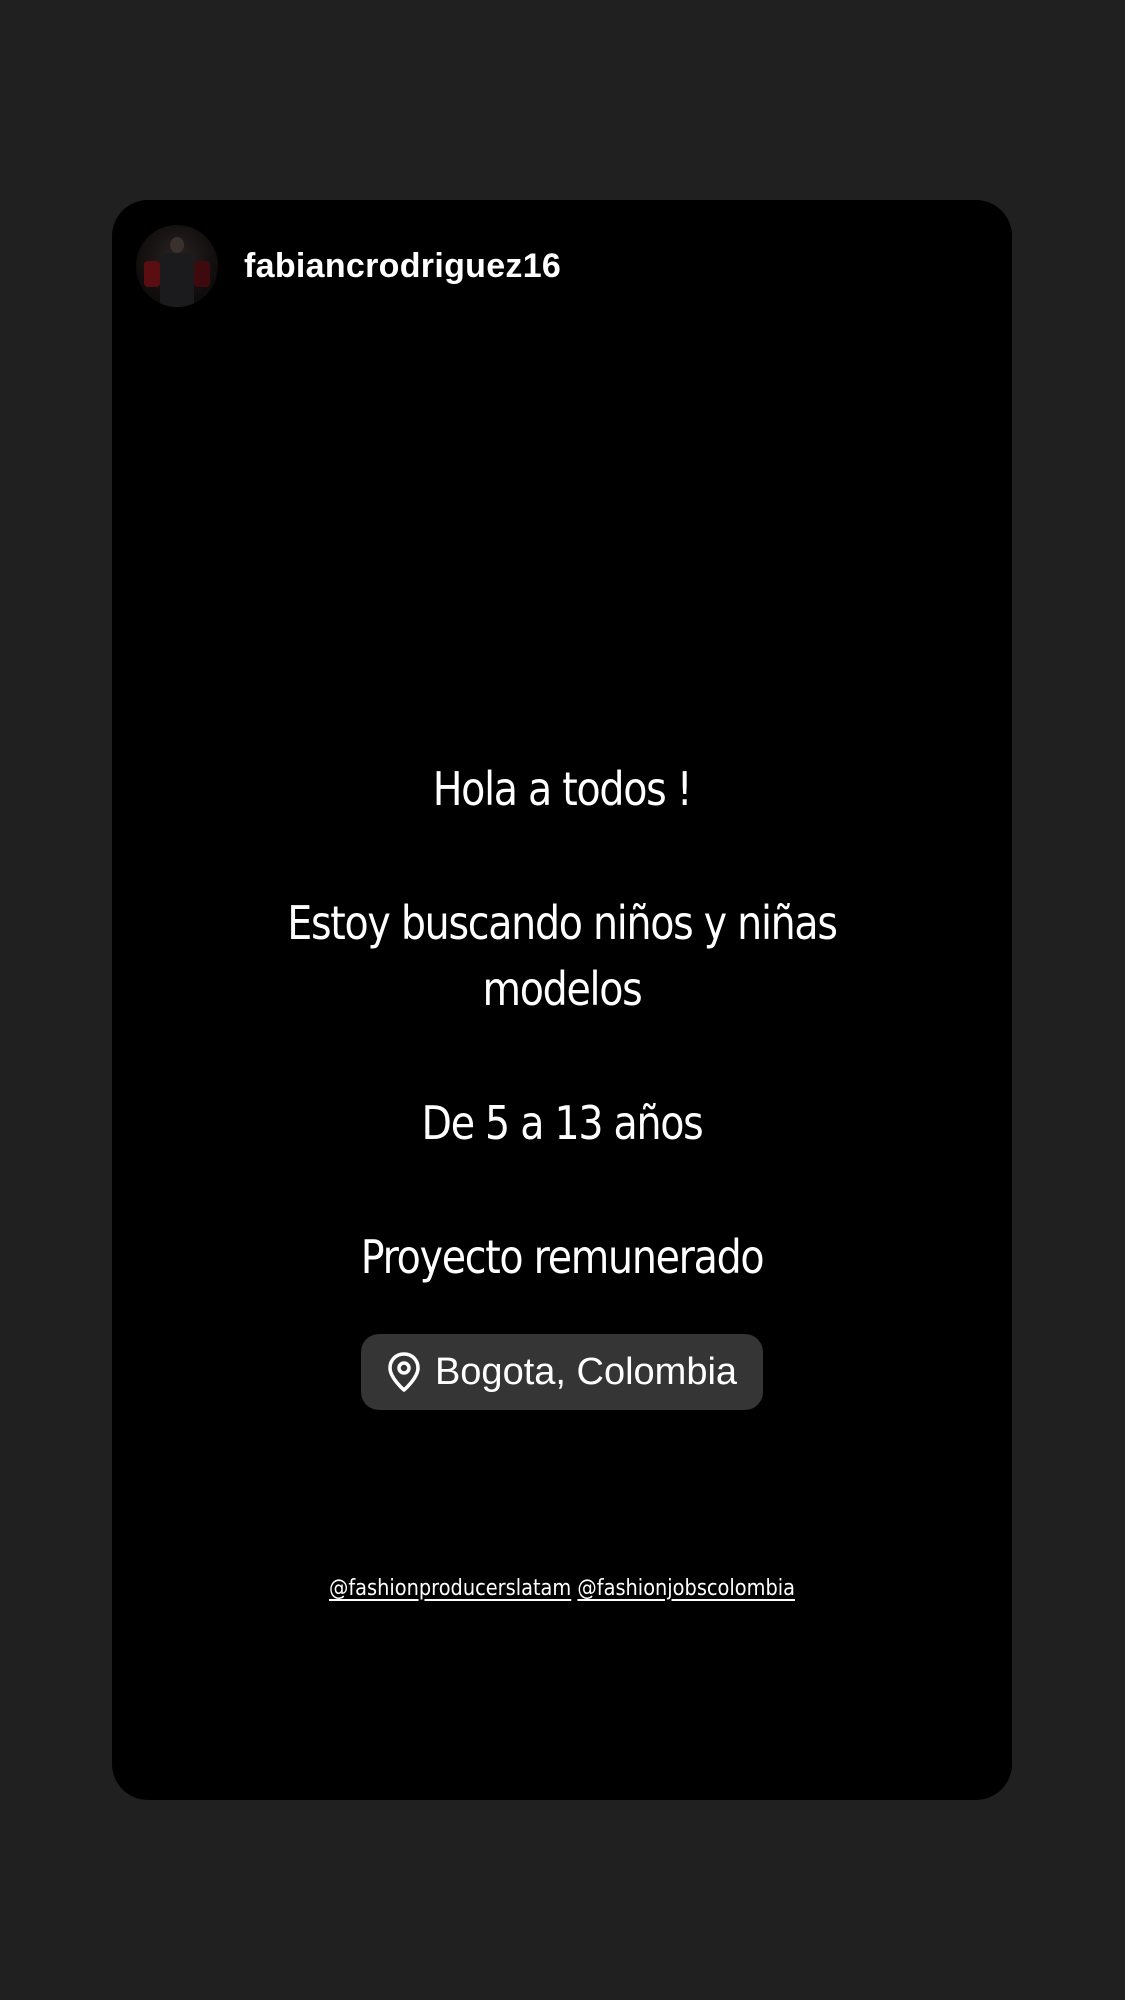 Image resolution: width=1125 pixels, height=2000 pixels. What do you see at coordinates (562, 1123) in the screenshot?
I see `text-line-ages: De 5 a 13 años` at bounding box center [562, 1123].